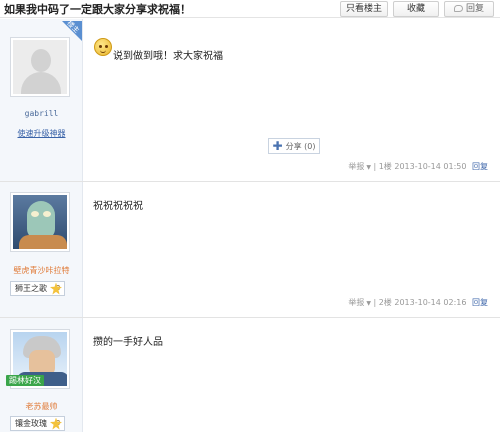 This screenshot has height=432, width=500. What do you see at coordinates (41, 406) in the screenshot?
I see `author-name: 老苏最帅` at bounding box center [41, 406].